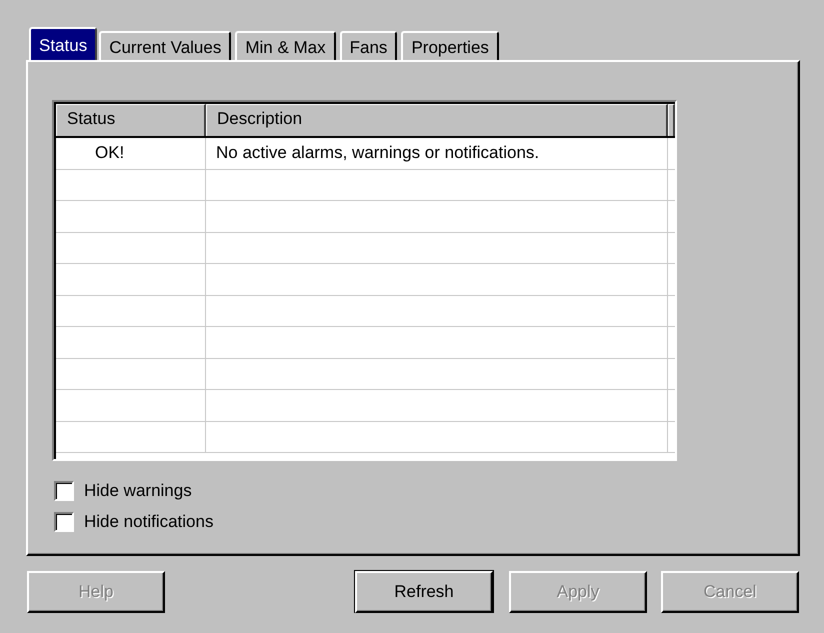 This screenshot has width=824, height=633. I want to click on tab: Properties, so click(450, 45).